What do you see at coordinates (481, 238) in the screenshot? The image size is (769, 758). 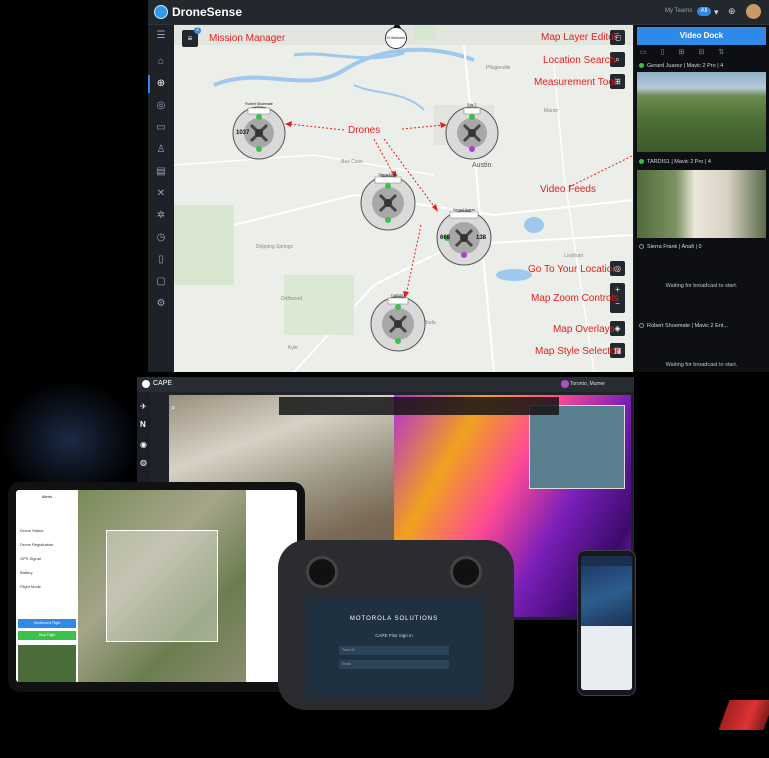 I see `drone-speed: 138` at bounding box center [481, 238].